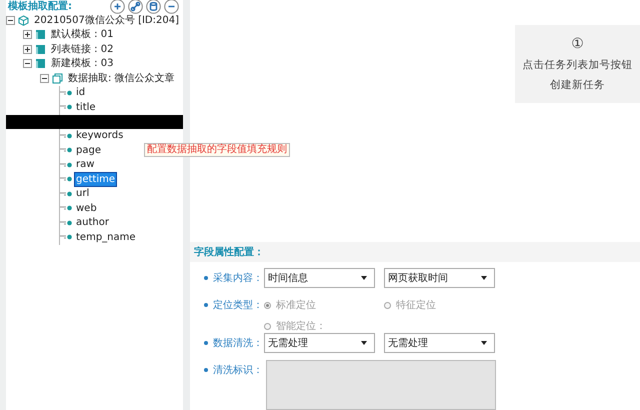 This screenshot has height=410, width=640. I want to click on field-item: page, so click(88, 150).